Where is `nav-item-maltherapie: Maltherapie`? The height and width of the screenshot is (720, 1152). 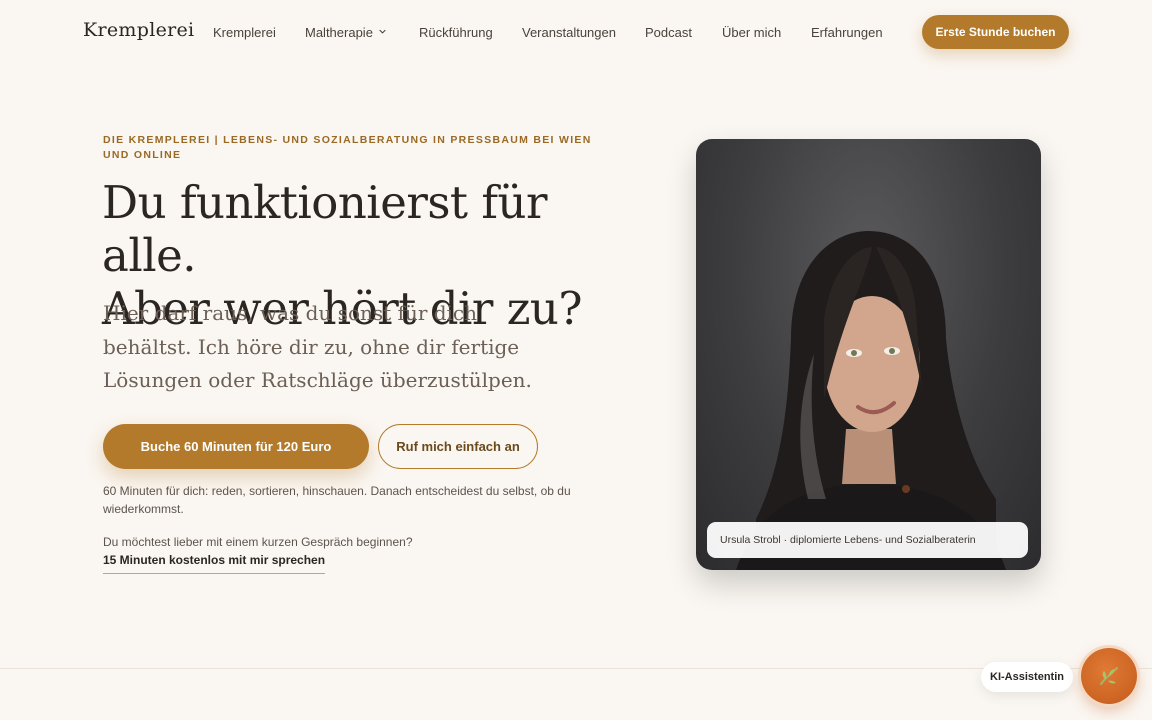 nav-item-maltherapie: Maltherapie is located at coordinates (345, 32).